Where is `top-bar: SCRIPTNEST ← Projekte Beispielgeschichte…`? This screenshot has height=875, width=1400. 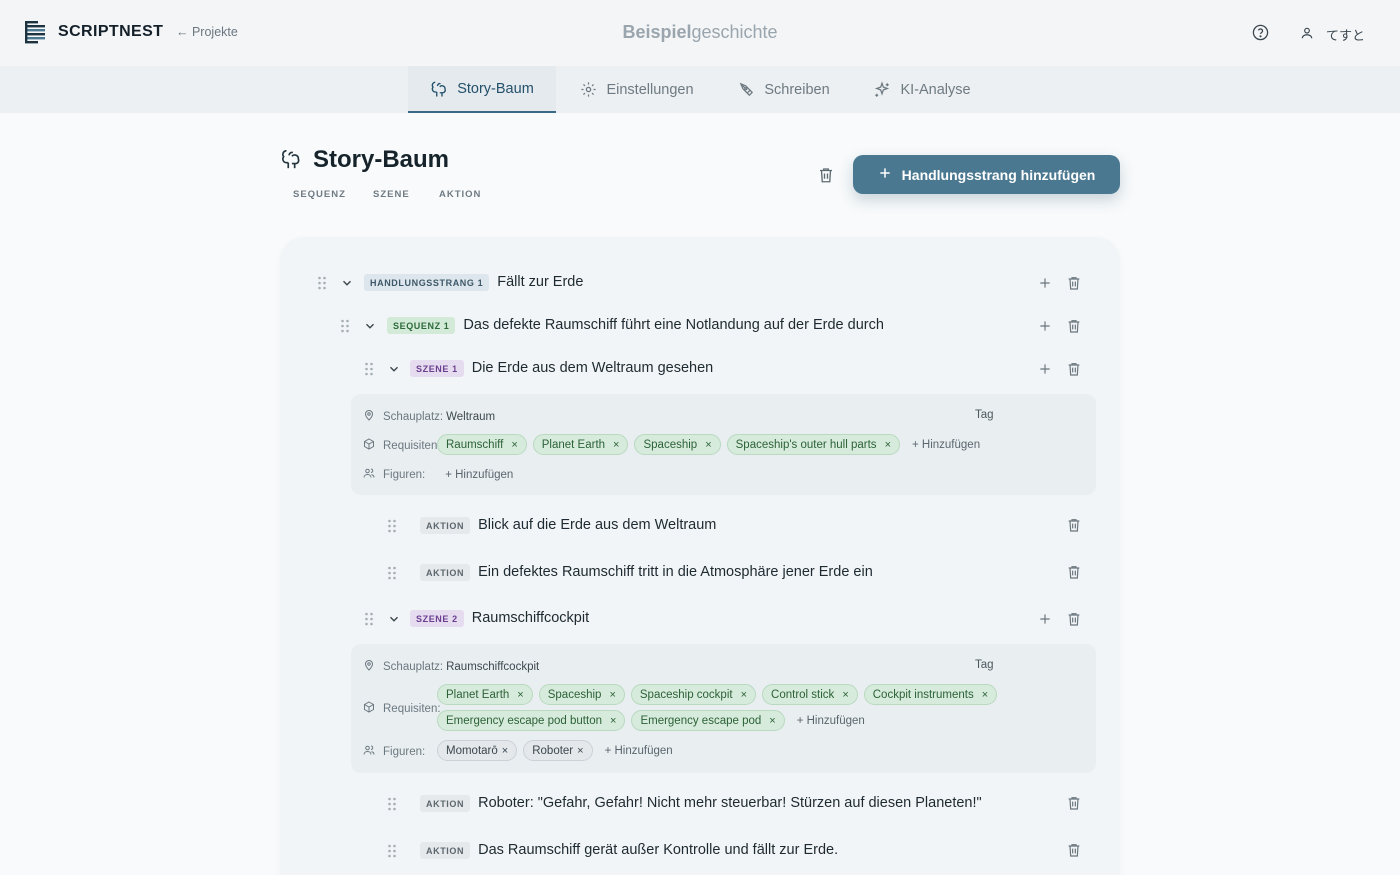
top-bar: SCRIPTNEST ← Projekte Beispielgeschichte… is located at coordinates (700, 33).